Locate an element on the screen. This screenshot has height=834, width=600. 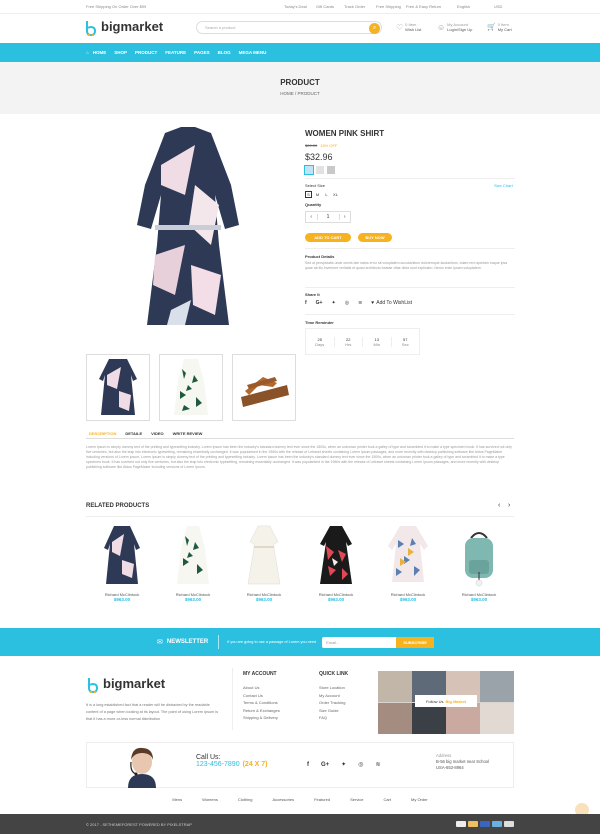
footer-logo: bigmarket is located at coordinates (125, 684).